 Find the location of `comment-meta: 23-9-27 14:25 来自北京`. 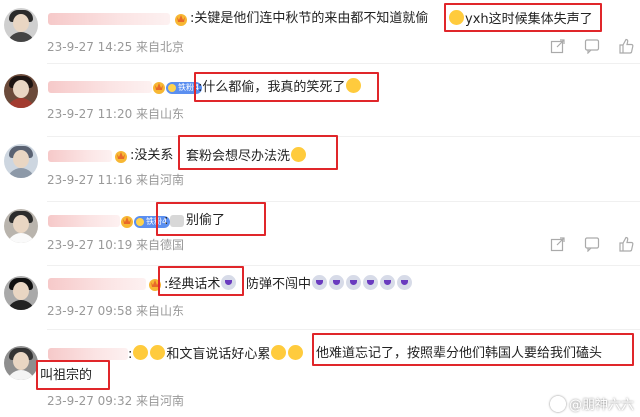

comment-meta: 23-9-27 14:25 来自北京 is located at coordinates (116, 47).